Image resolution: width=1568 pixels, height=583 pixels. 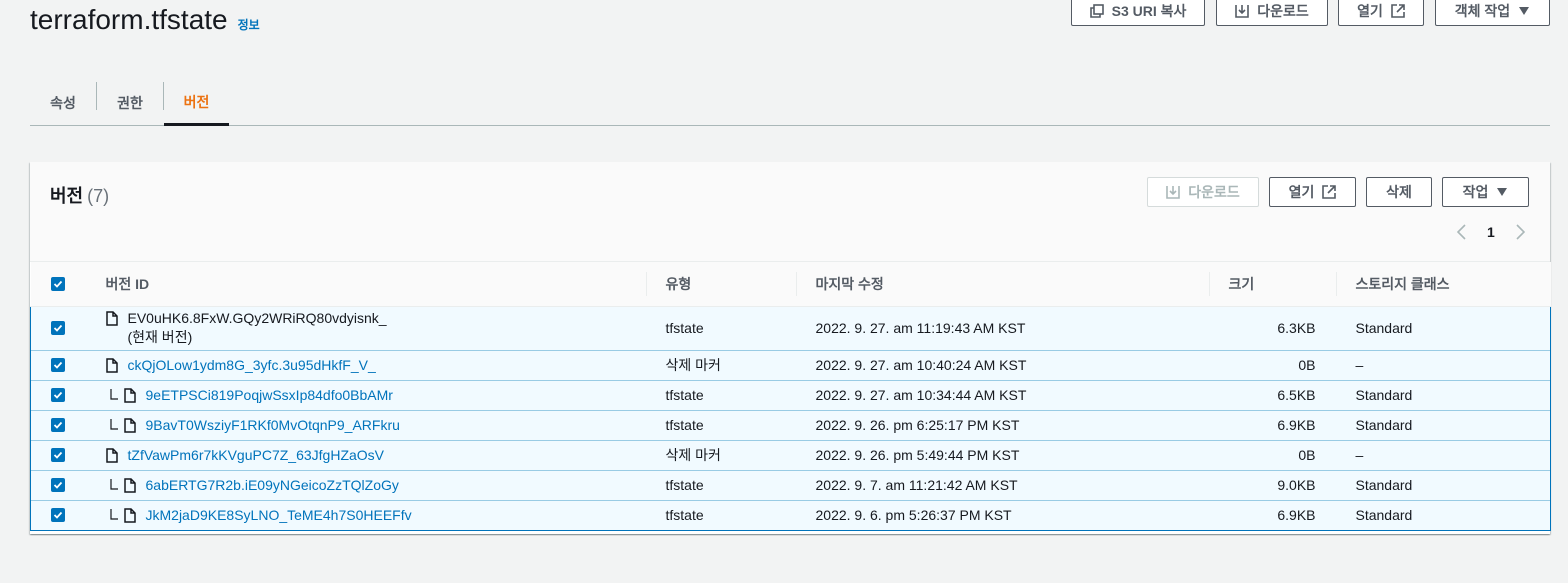 What do you see at coordinates (269, 395) in the screenshot?
I see `version-id-link: 9eETPSCi819PoqjwSsxIp84dfo0BbAMr` at bounding box center [269, 395].